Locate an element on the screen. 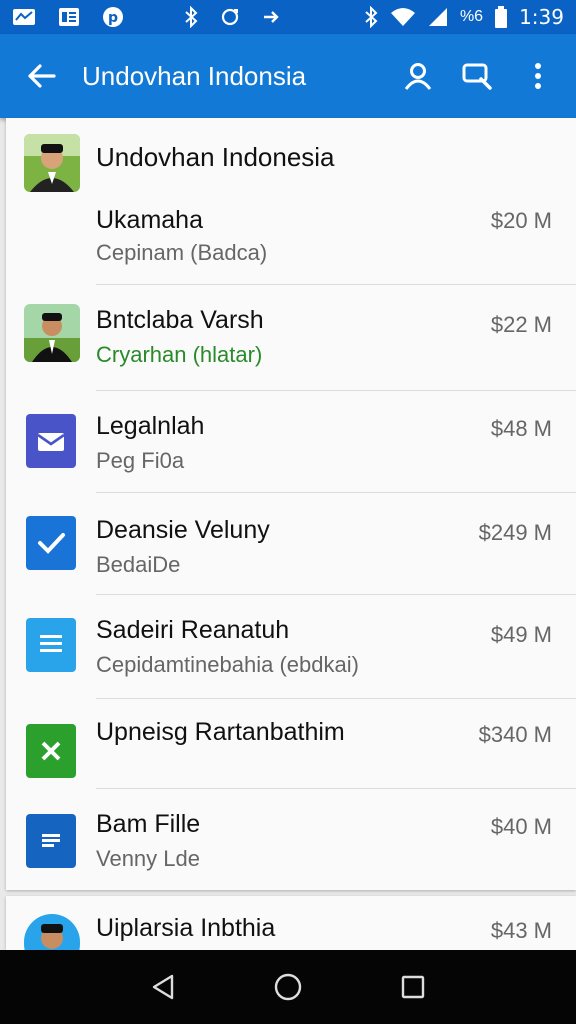 The height and width of the screenshot is (1024, 576). item-price: $249 M is located at coordinates (515, 532).